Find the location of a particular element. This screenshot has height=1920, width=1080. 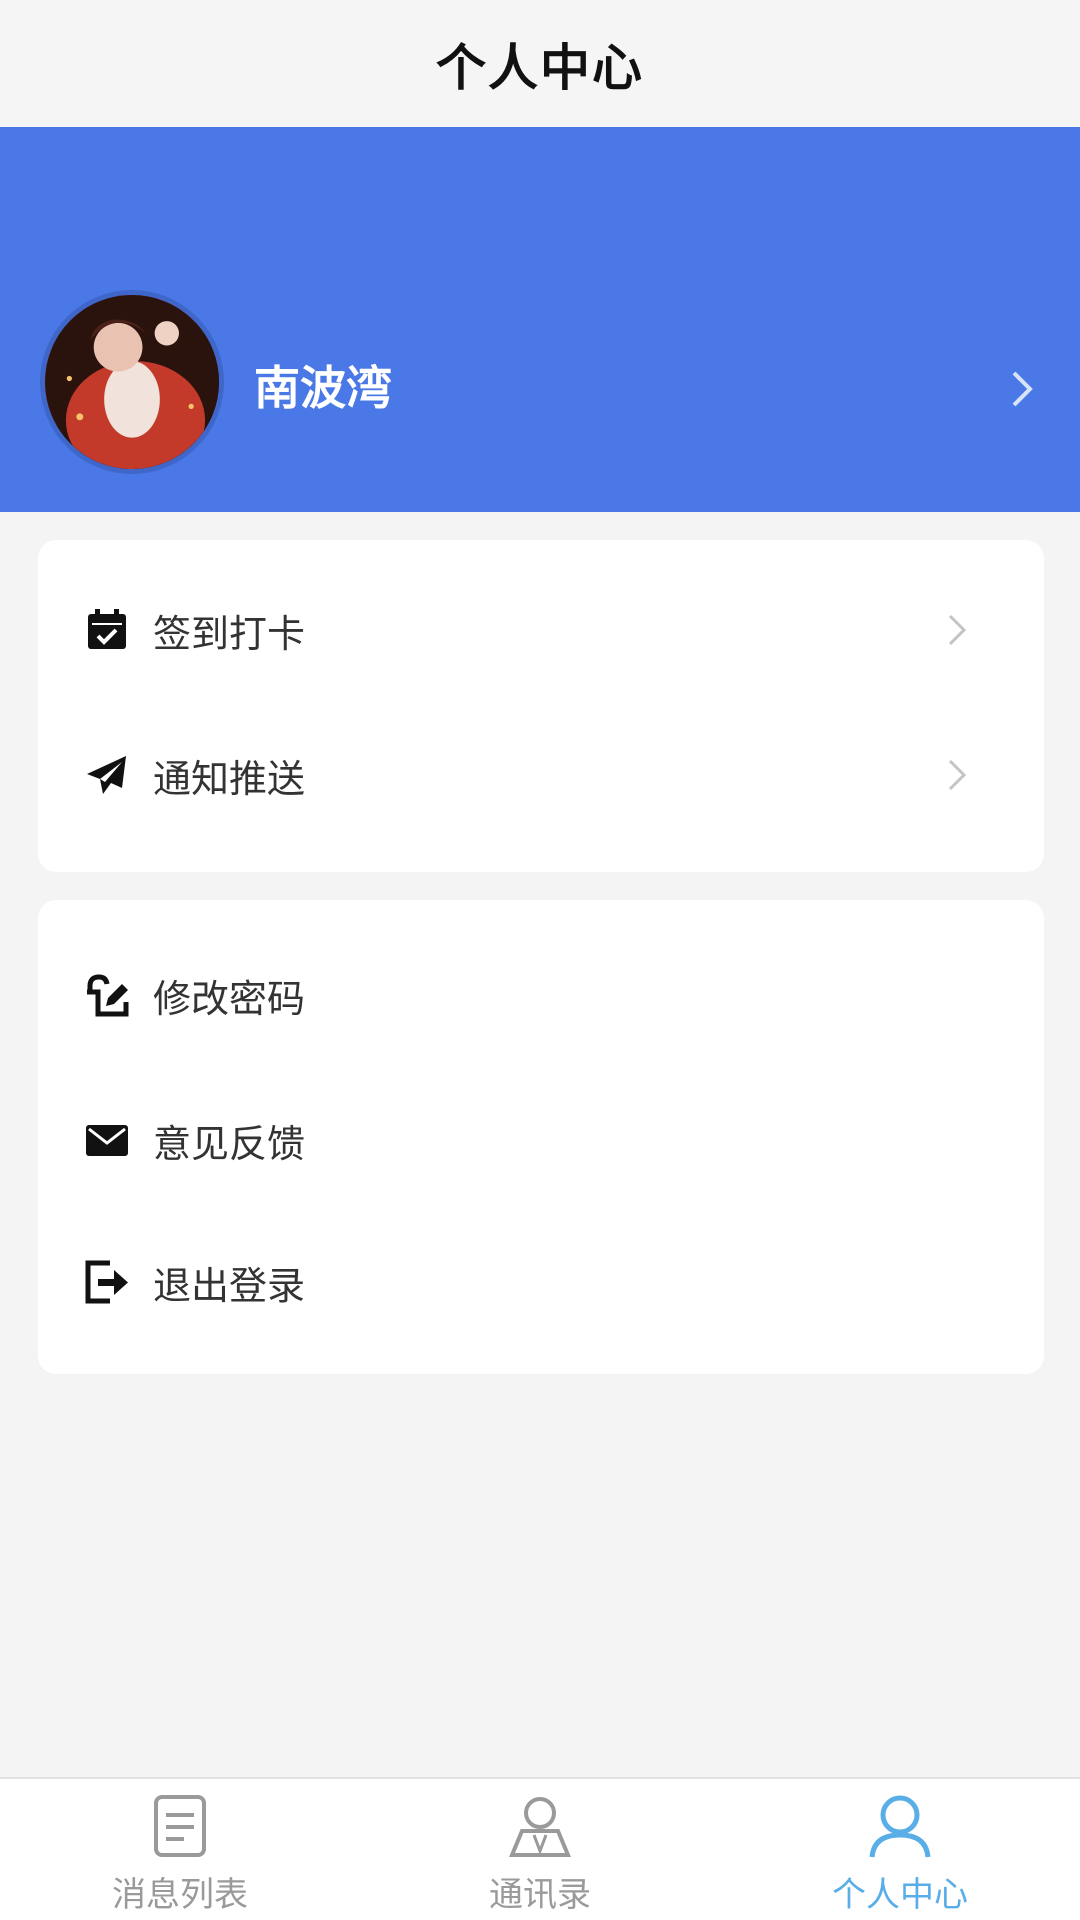

menu-item-feedback: 意见反馈 is located at coordinates (541, 1140).